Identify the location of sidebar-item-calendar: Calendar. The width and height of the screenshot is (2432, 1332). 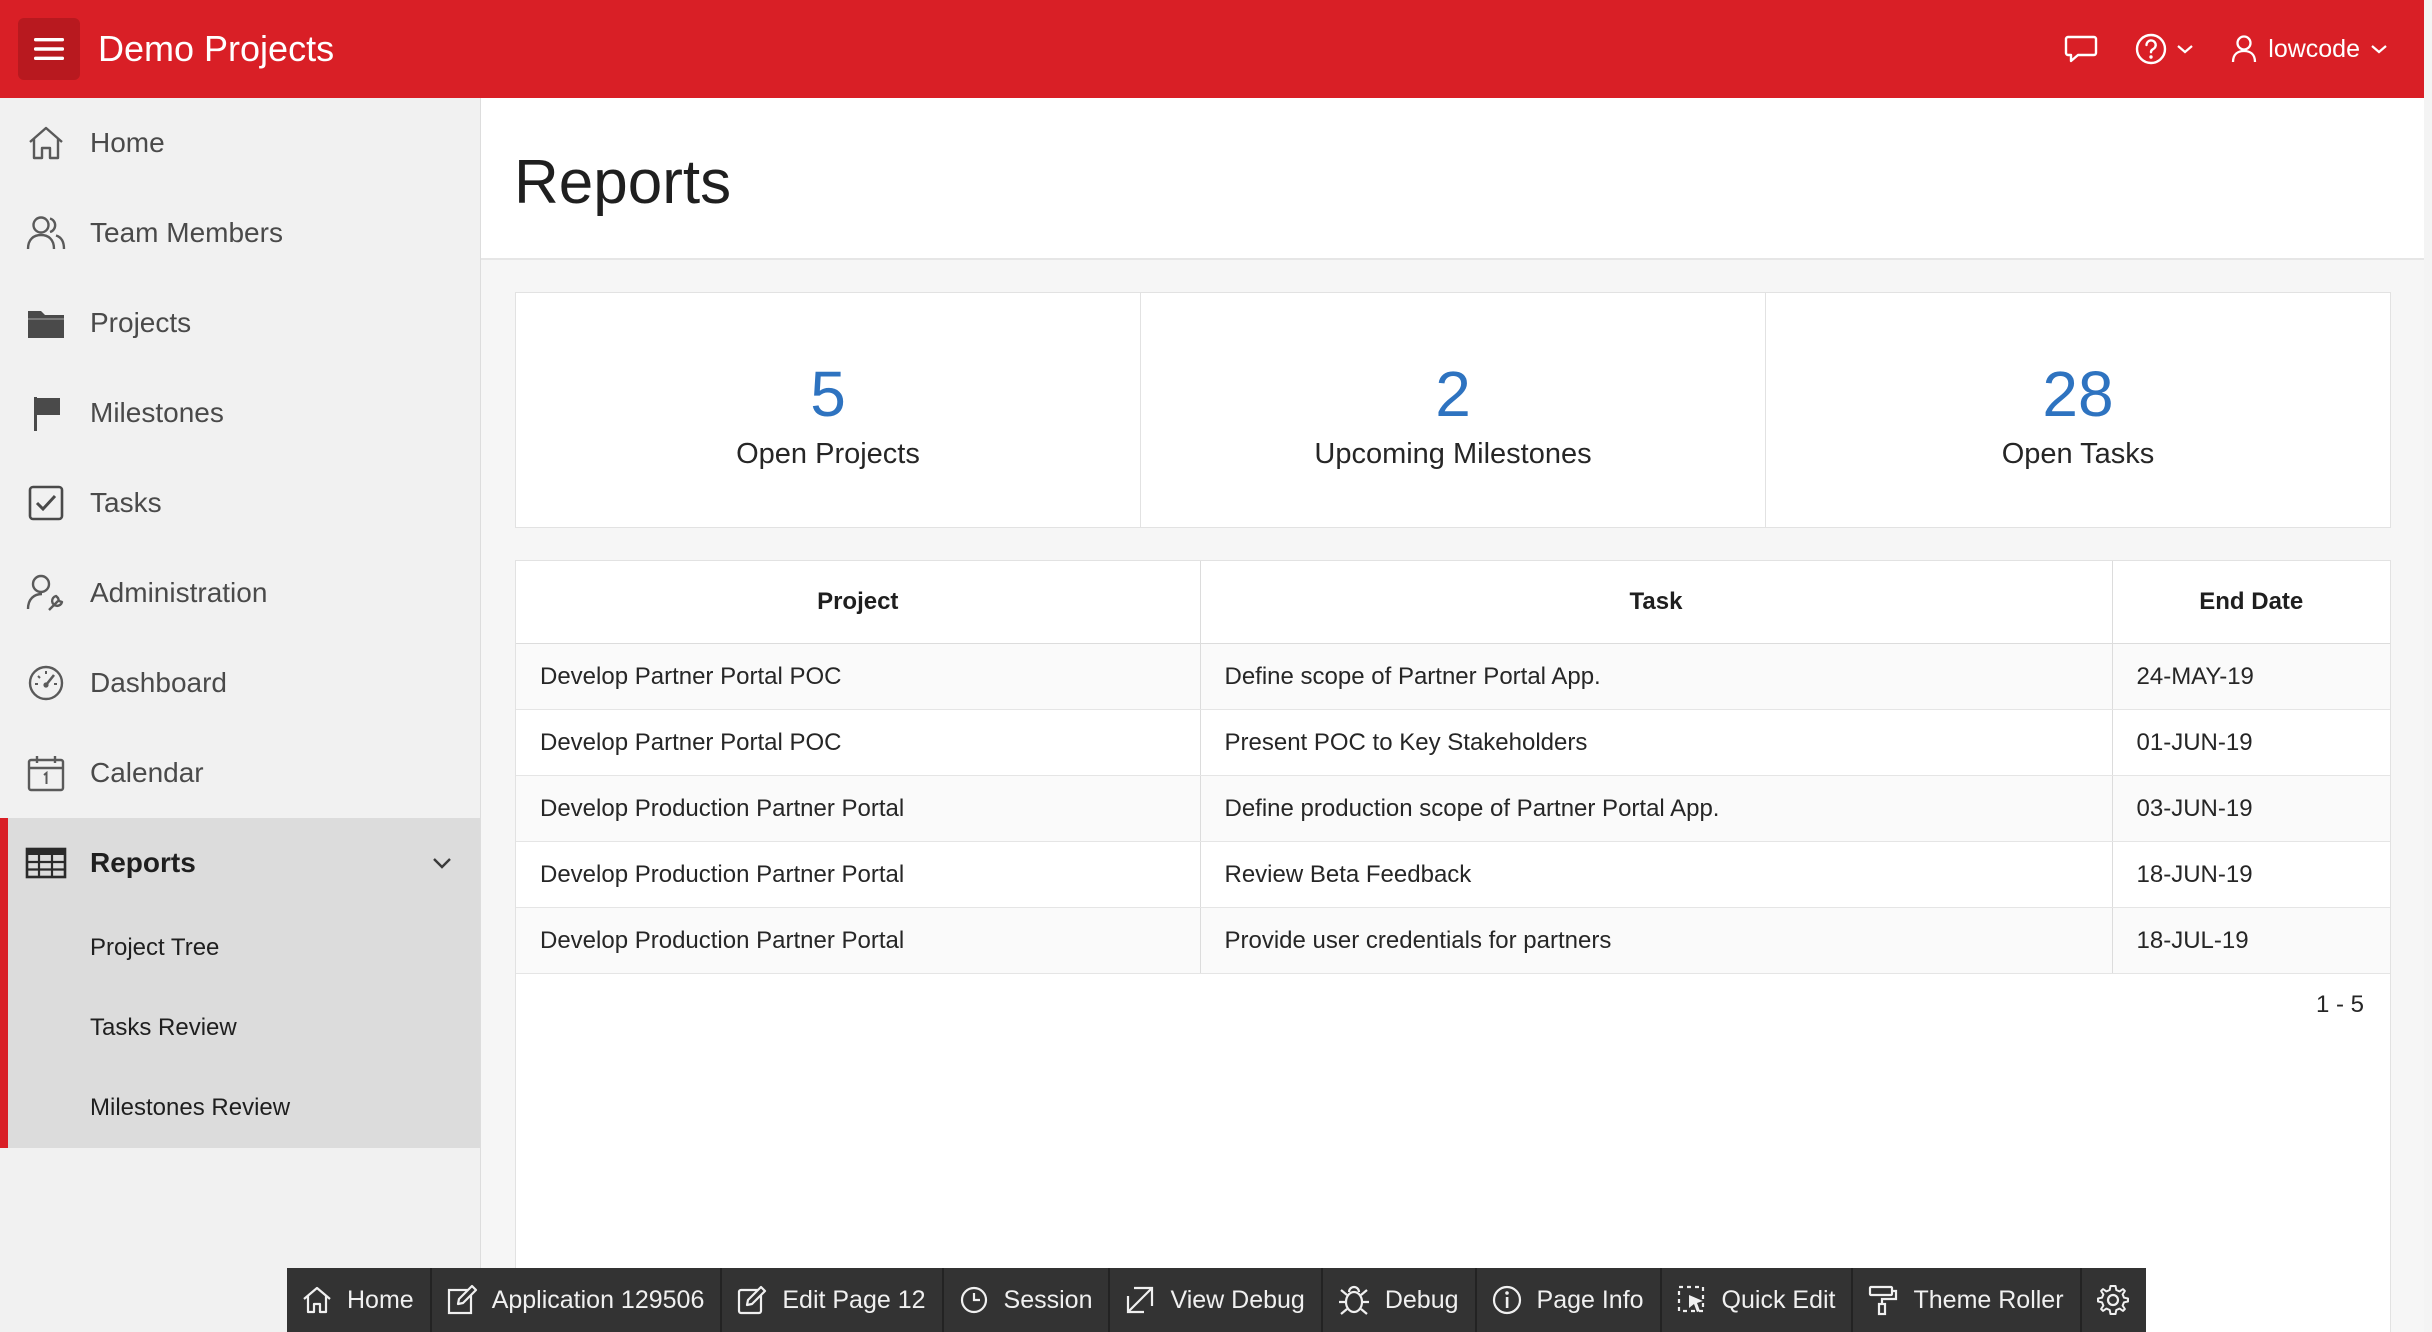
(240, 773).